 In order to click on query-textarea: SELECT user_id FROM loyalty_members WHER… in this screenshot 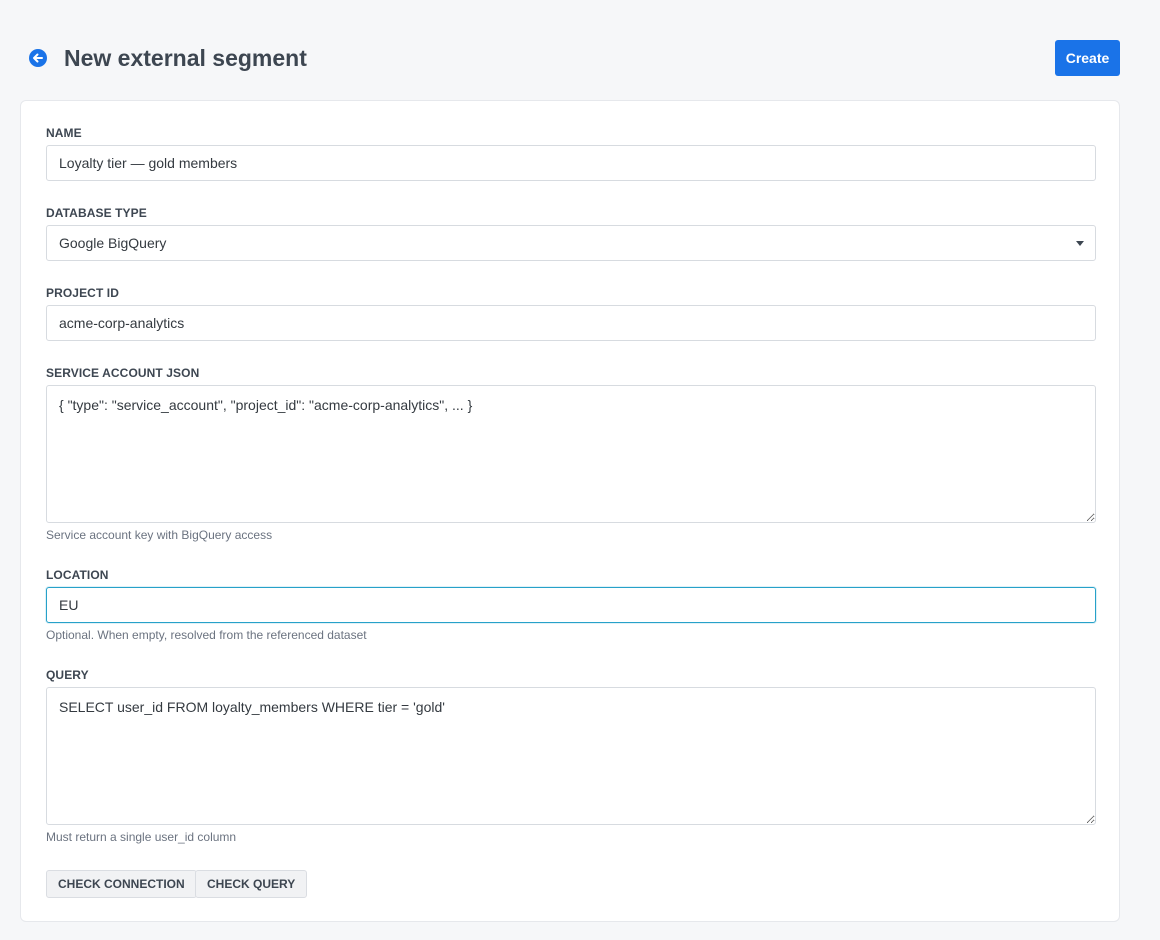, I will do `click(571, 756)`.